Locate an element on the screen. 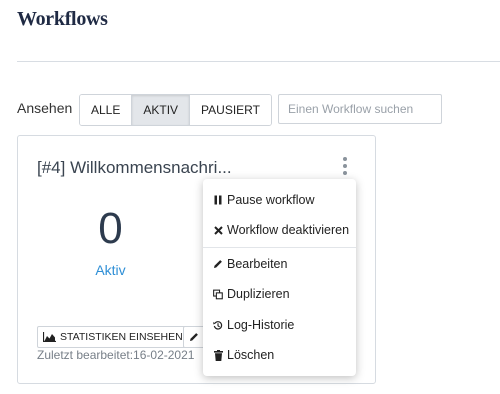 This screenshot has width=500, height=394. menu-item-deactivate: Workflow deaktivieren is located at coordinates (281, 230).